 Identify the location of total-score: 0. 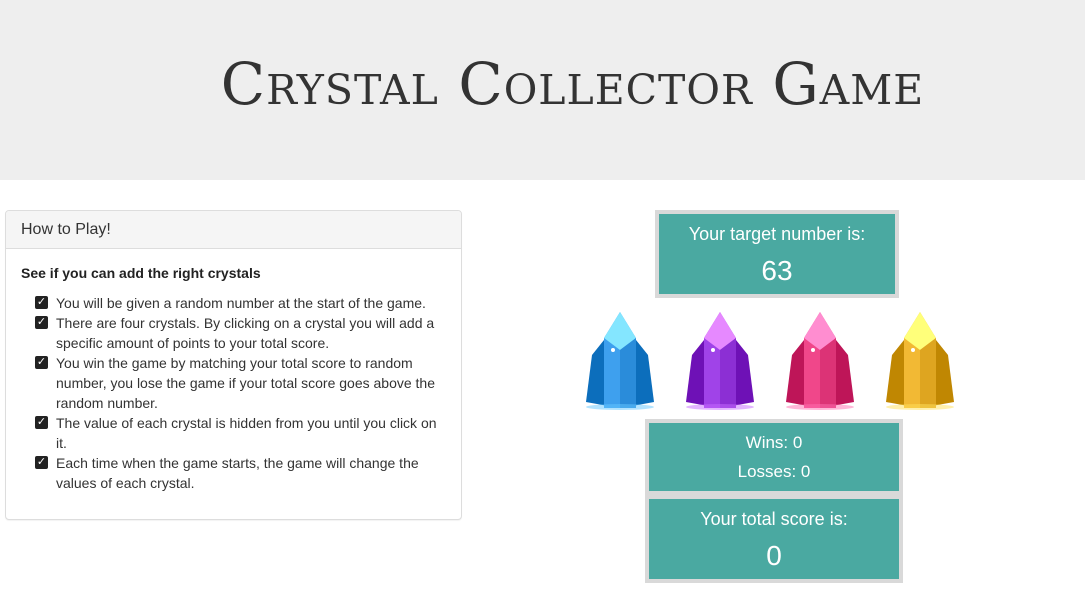
(774, 555).